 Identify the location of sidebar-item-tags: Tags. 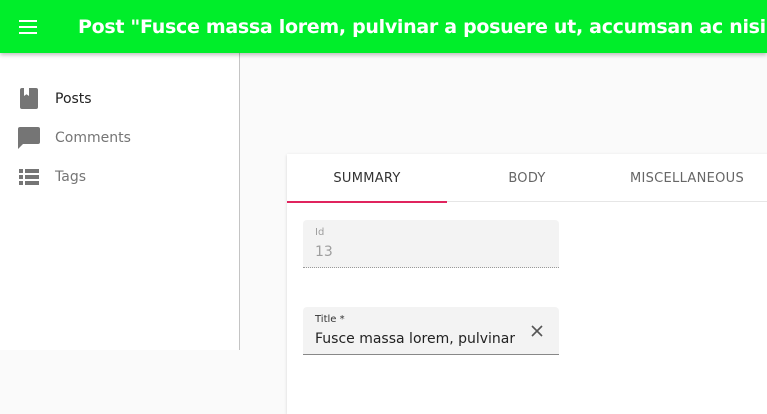
(119, 176).